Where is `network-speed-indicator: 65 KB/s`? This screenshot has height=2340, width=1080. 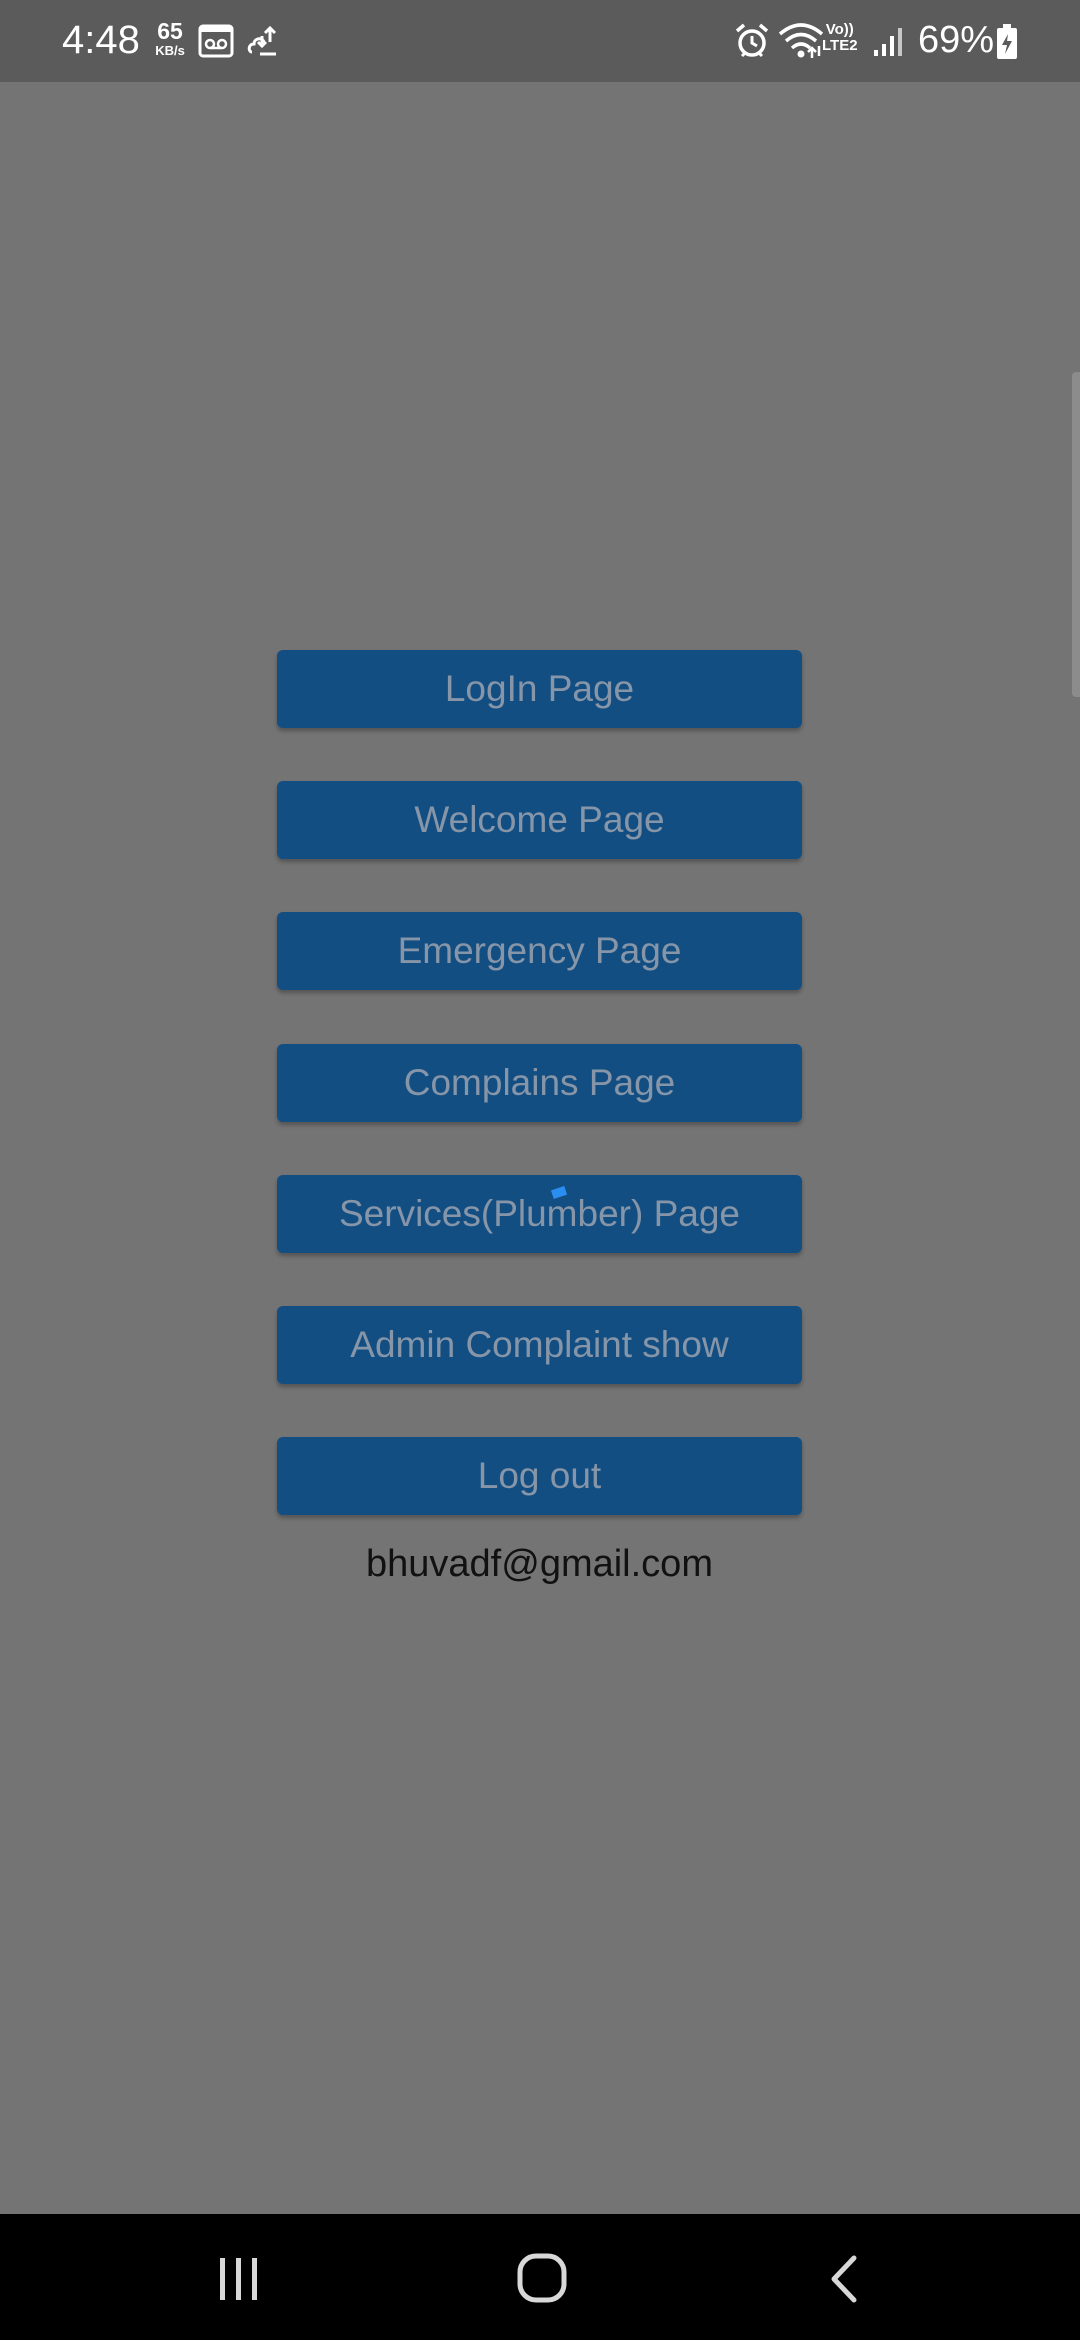
network-speed-indicator: 65 KB/s is located at coordinates (170, 38).